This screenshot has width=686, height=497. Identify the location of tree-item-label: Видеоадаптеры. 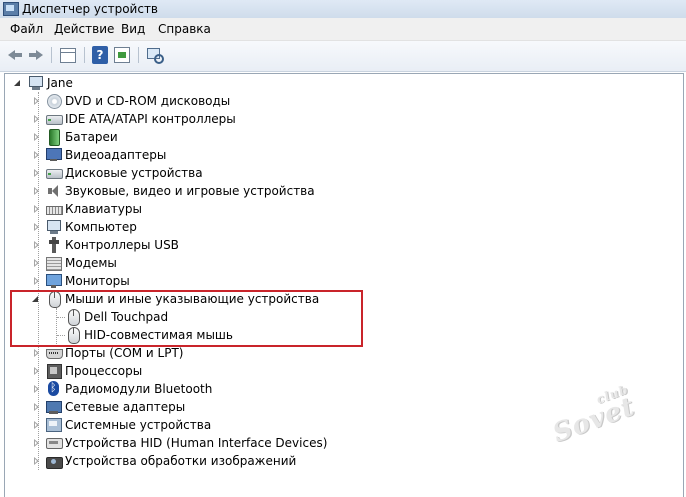
(116, 155).